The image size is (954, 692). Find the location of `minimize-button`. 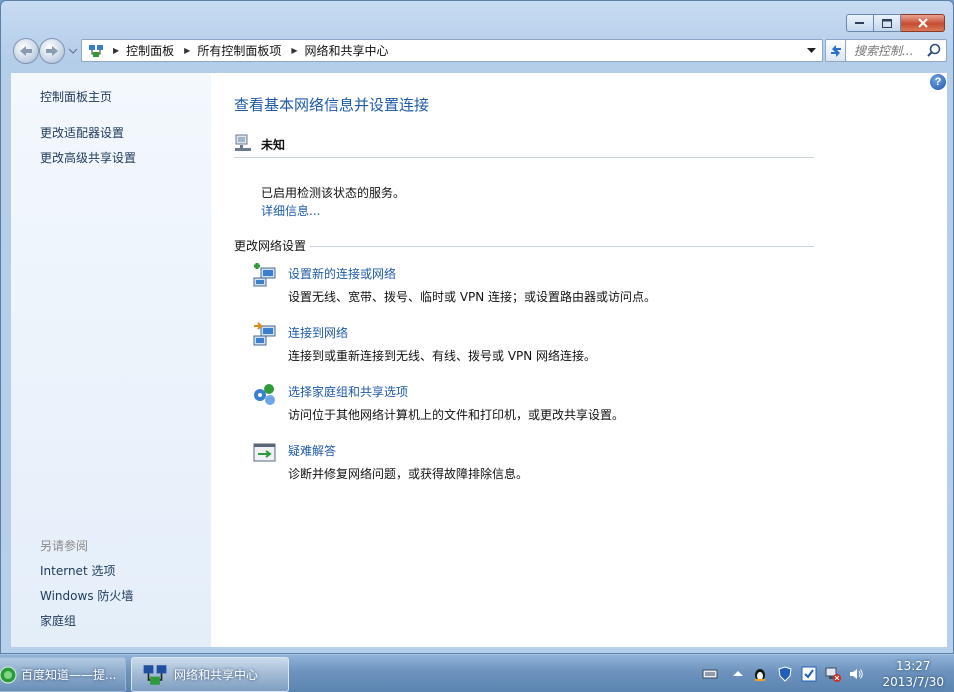

minimize-button is located at coordinates (860, 23).